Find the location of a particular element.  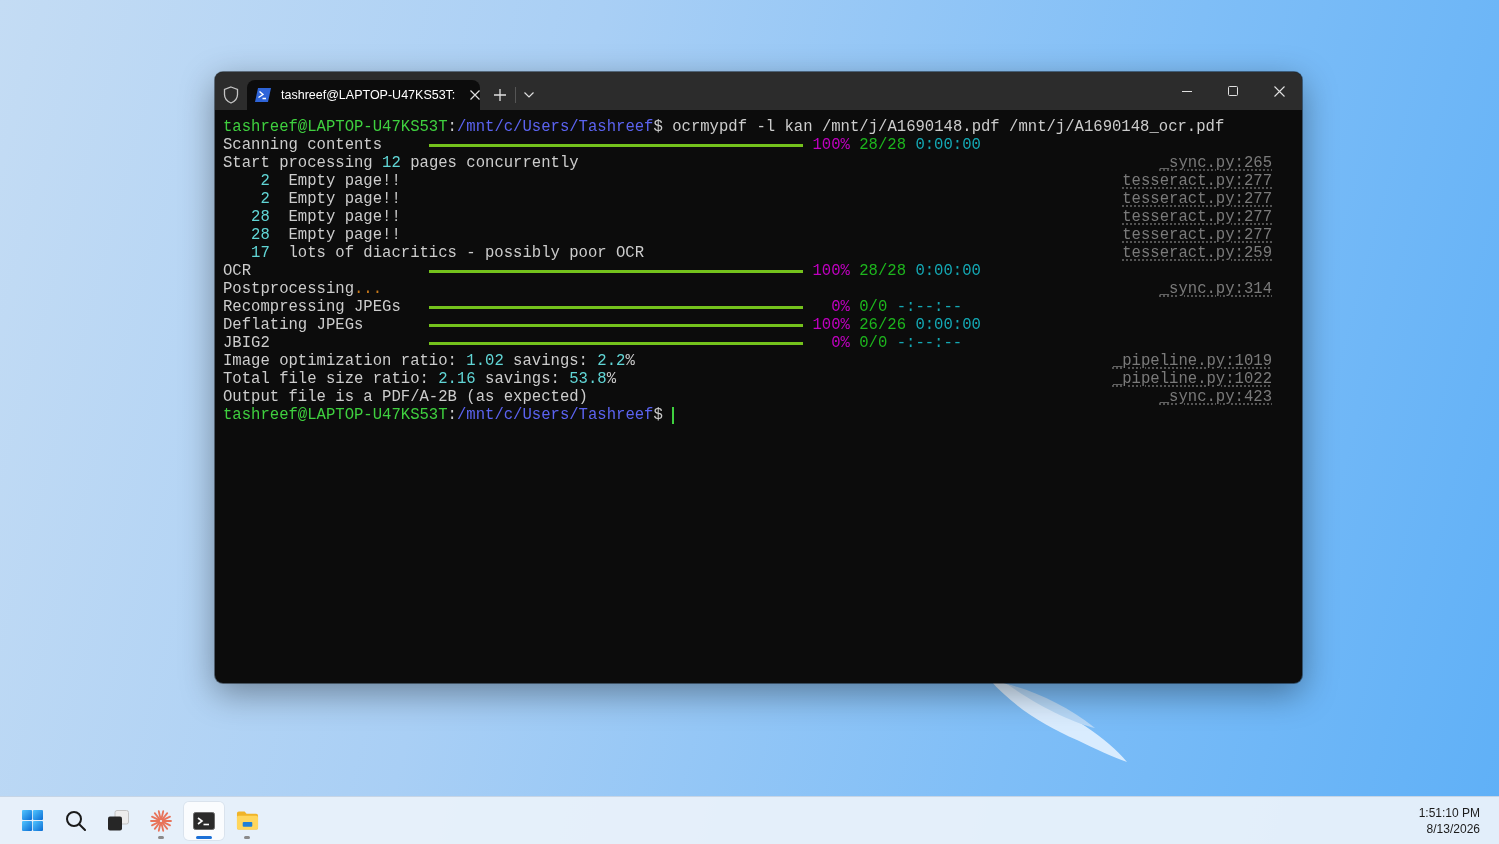

clock-date: 8/13/2026 is located at coordinates (1453, 828).